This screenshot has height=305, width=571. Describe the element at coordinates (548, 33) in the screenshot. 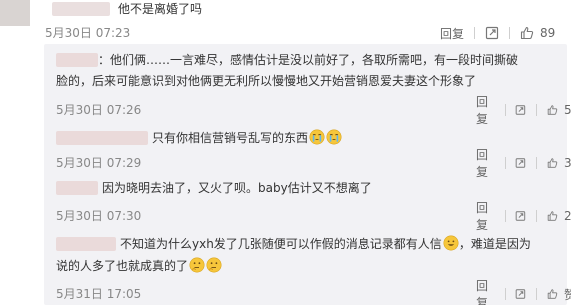

I see `like-count: 89` at that location.